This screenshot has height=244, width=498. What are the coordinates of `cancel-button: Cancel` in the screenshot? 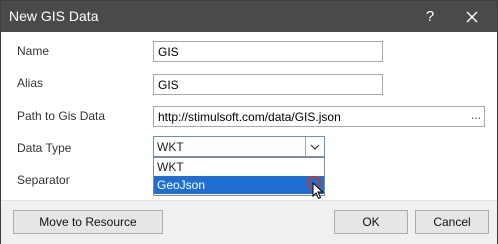 It's located at (452, 222).